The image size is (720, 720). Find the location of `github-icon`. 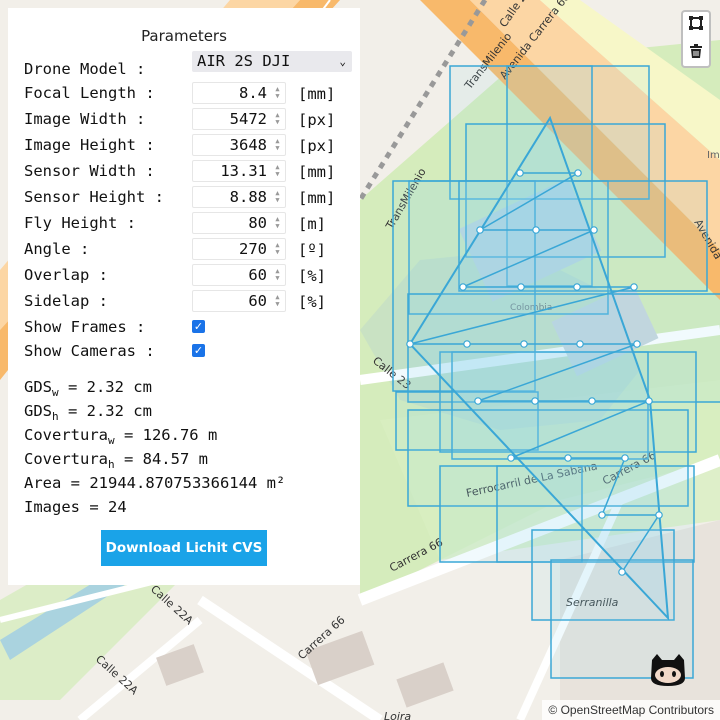

github-icon is located at coordinates (668, 670).